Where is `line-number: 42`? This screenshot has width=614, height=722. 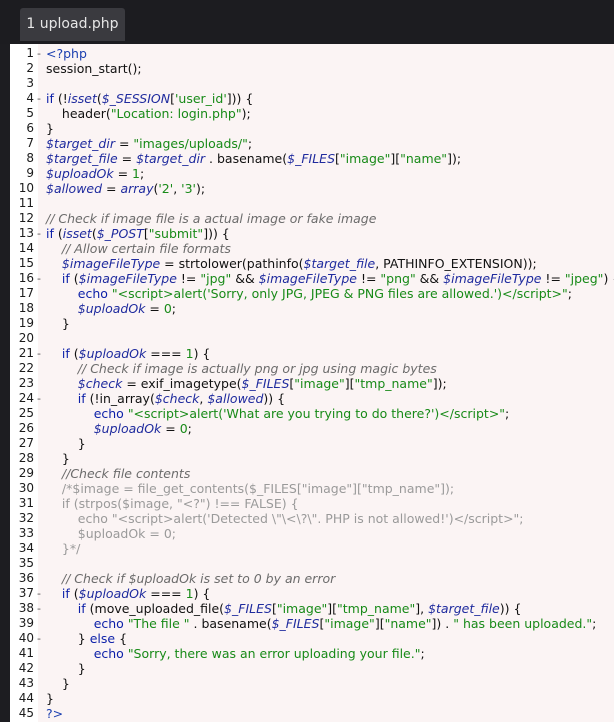
line-number: 42 is located at coordinates (26, 668).